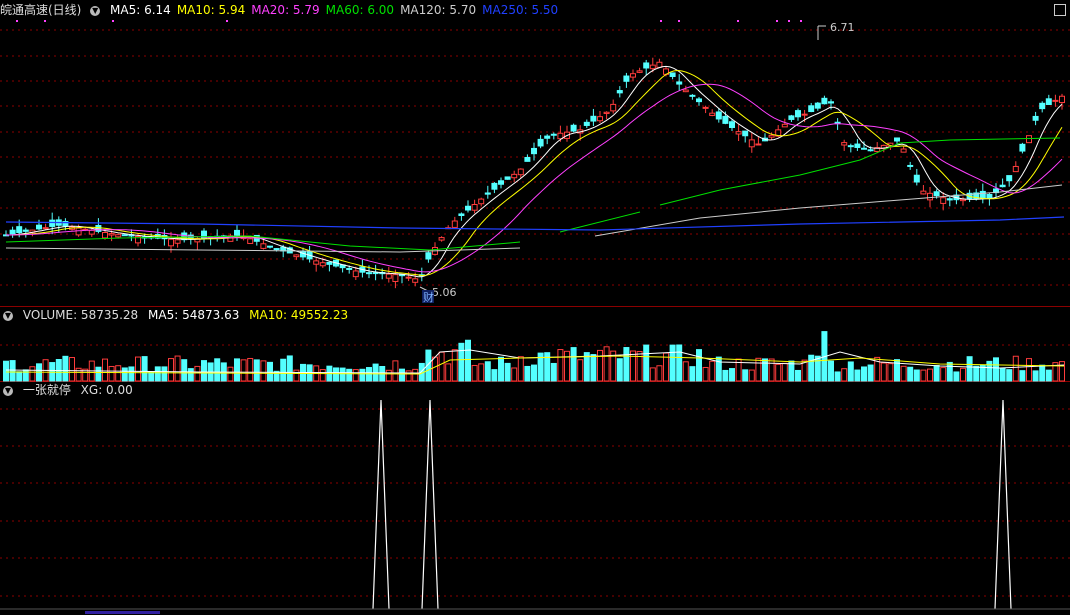  What do you see at coordinates (425, 289) in the screenshot?
I see `low-marker-line` at bounding box center [425, 289].